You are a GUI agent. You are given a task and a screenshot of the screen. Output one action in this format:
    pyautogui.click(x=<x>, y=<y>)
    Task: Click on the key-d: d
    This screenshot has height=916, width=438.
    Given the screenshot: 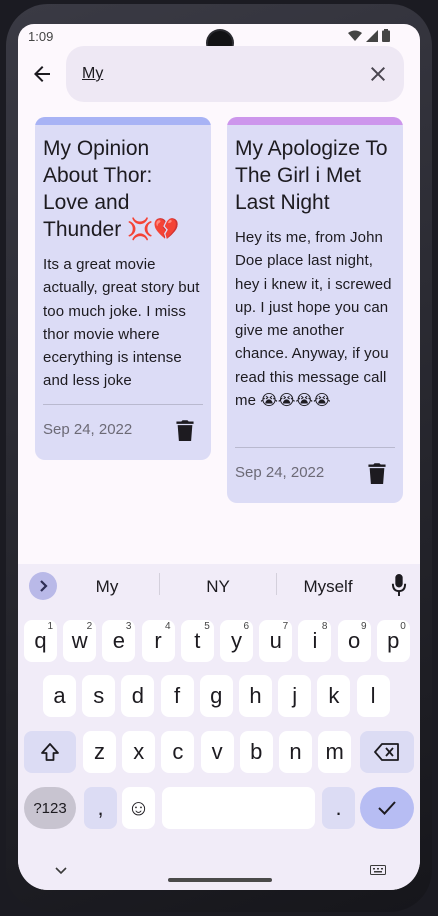 What is the action you would take?
    pyautogui.click(x=138, y=696)
    